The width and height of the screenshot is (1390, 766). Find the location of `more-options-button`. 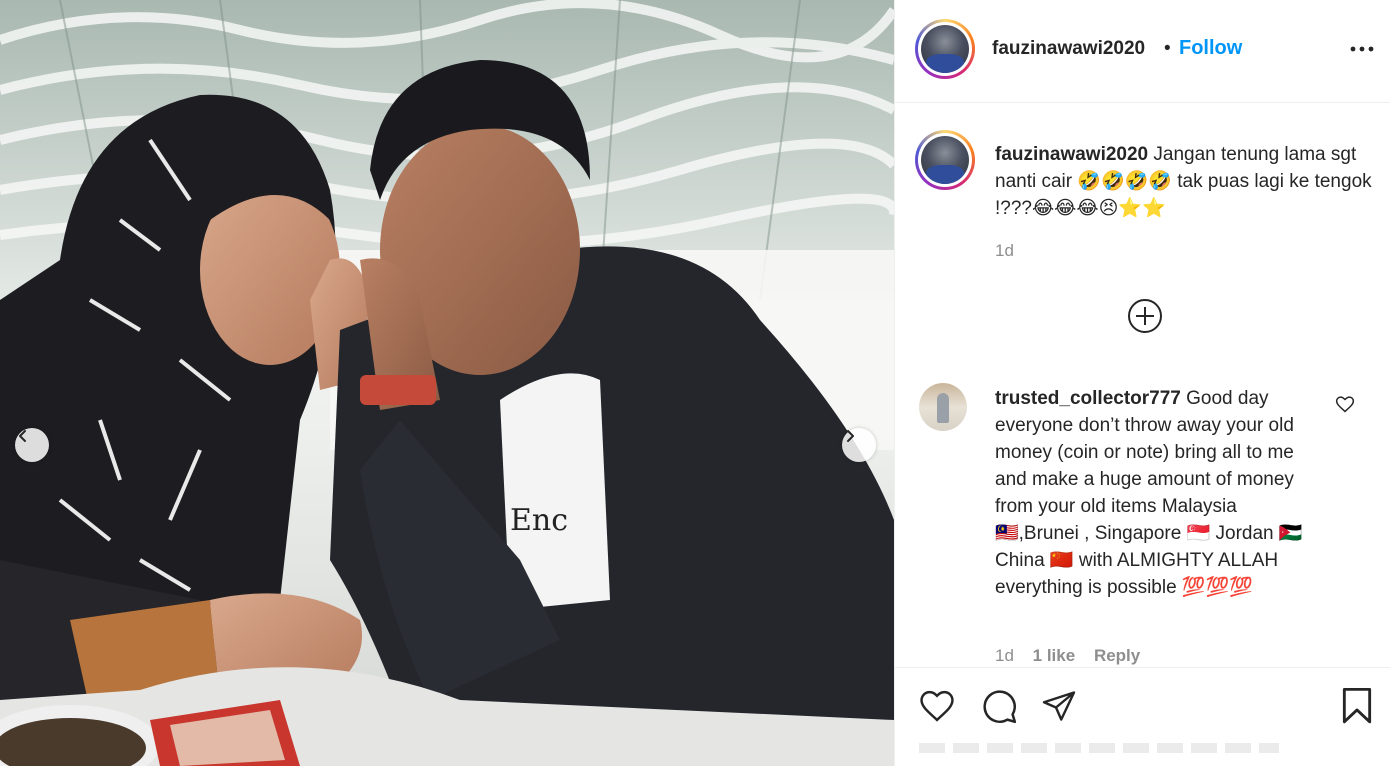

more-options-button is located at coordinates (1362, 49).